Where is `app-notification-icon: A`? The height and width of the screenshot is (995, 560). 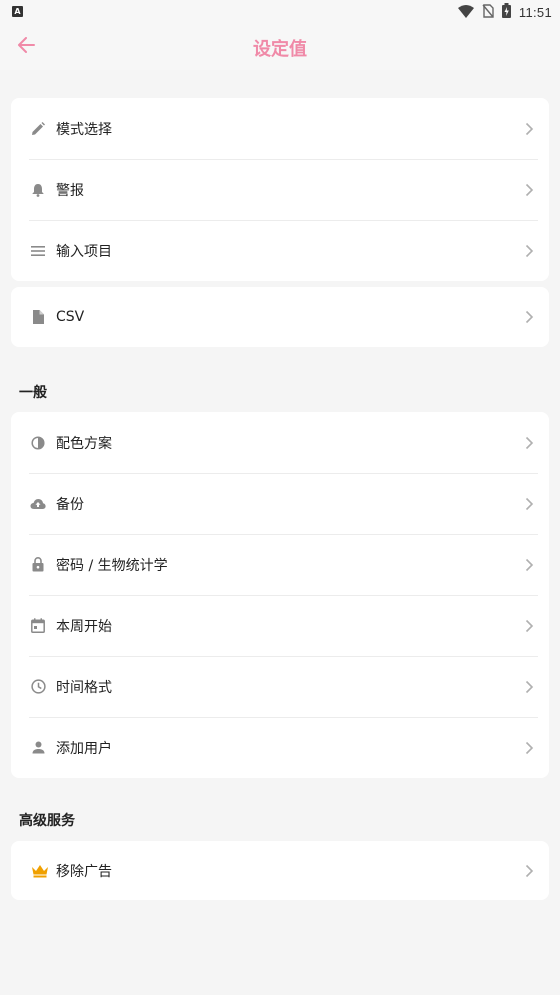 app-notification-icon: A is located at coordinates (17, 11).